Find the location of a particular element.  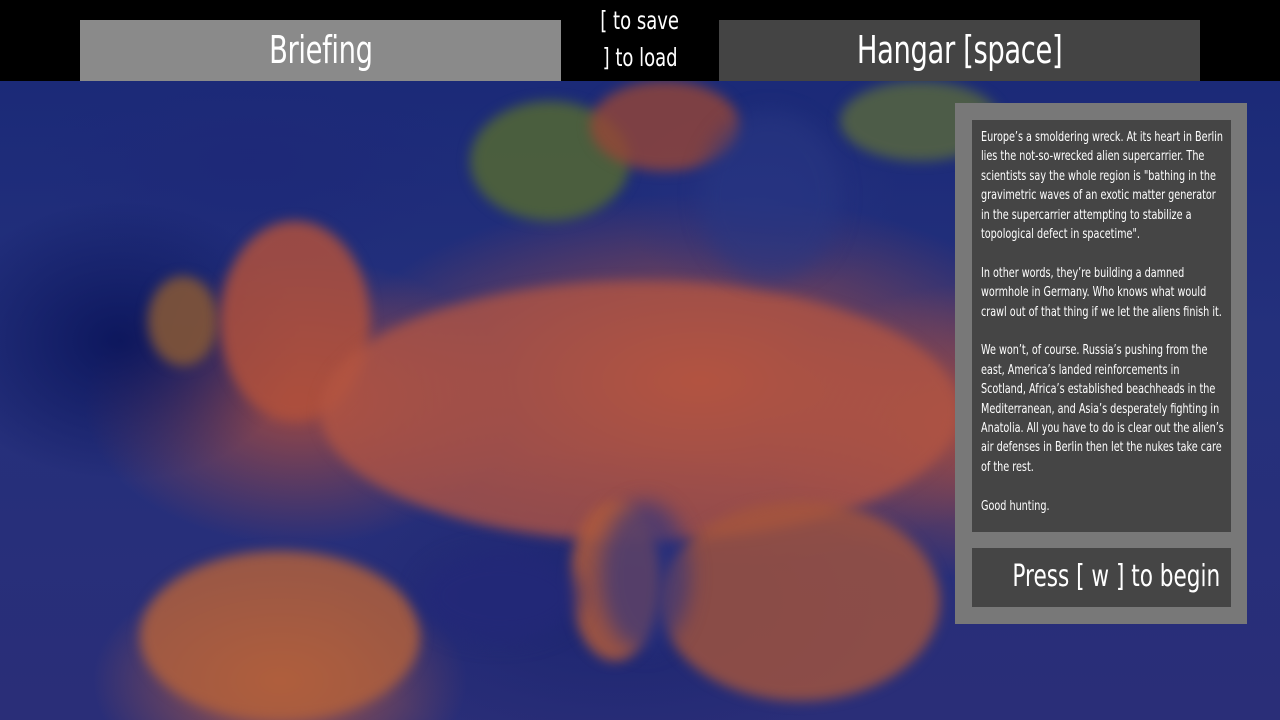

save-hint: [ to save is located at coordinates (640, 20).